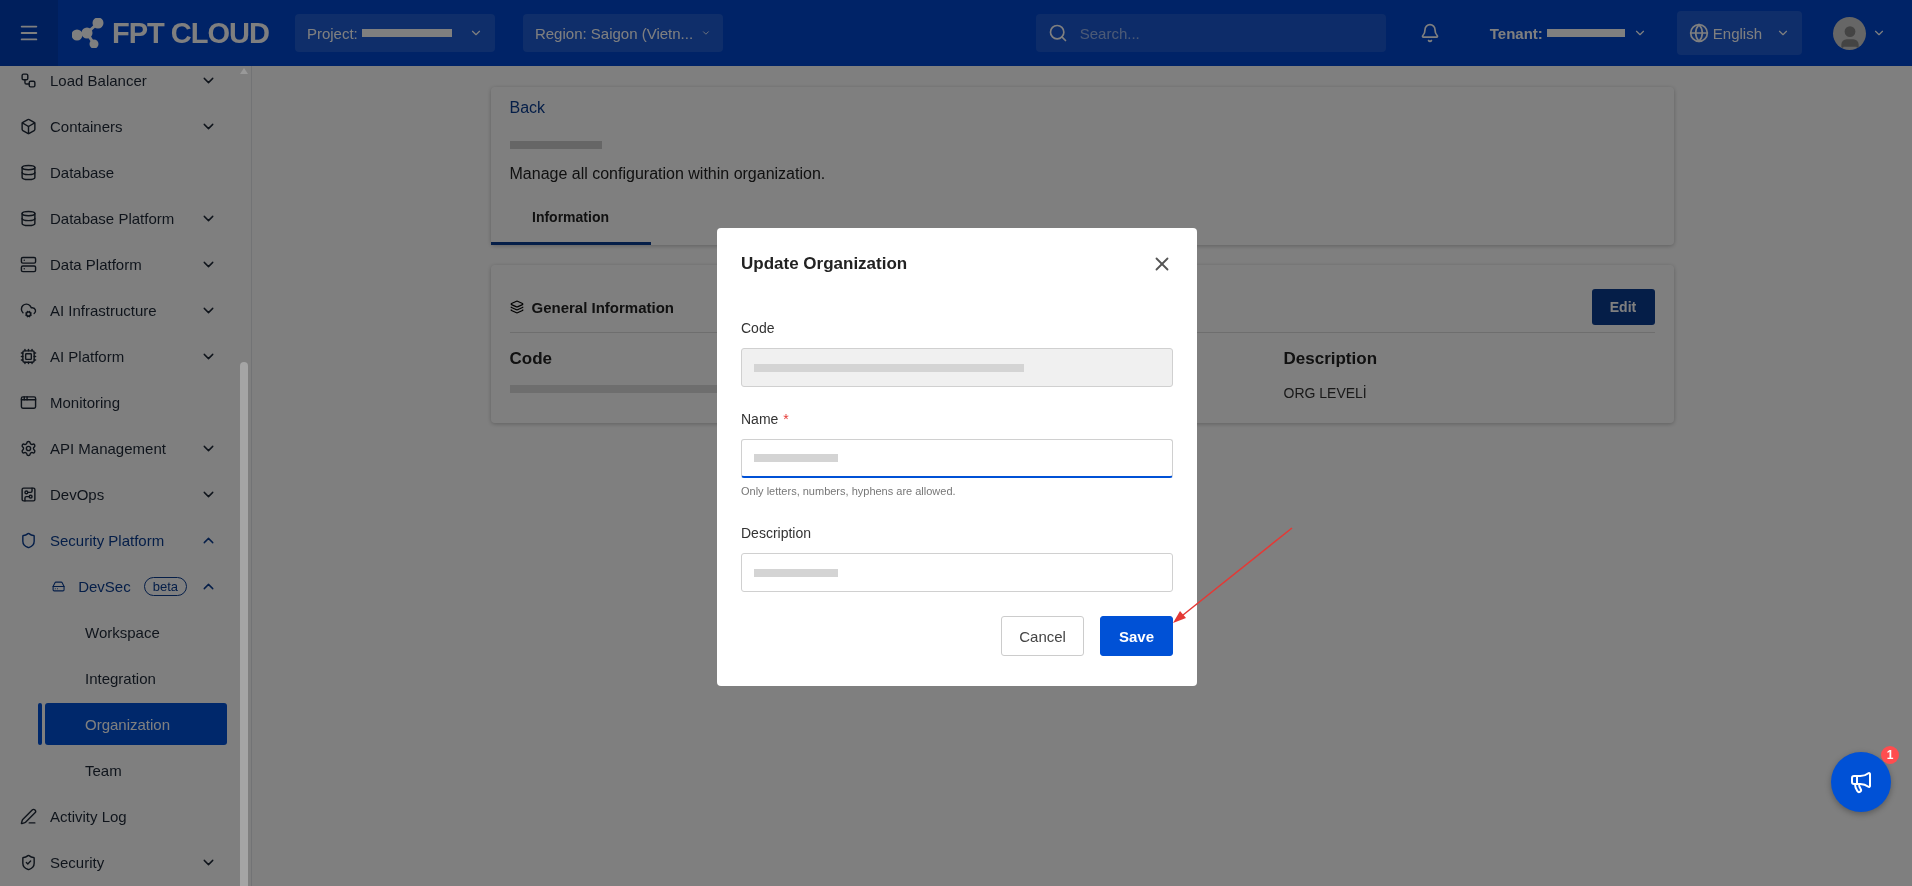  Describe the element at coordinates (1568, 33) in the screenshot. I see `tenant-select: Tenant:` at that location.